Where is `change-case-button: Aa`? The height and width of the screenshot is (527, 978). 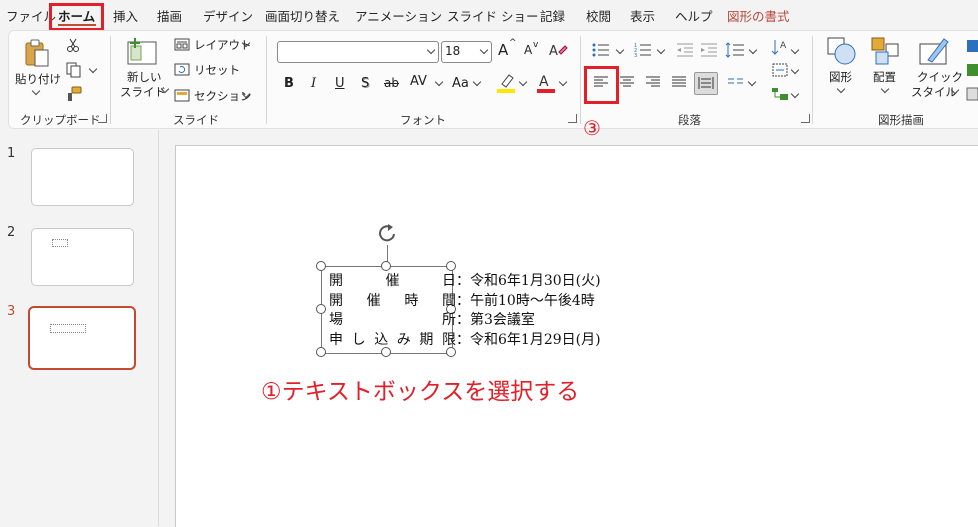
change-case-button: Aa is located at coordinates (460, 83).